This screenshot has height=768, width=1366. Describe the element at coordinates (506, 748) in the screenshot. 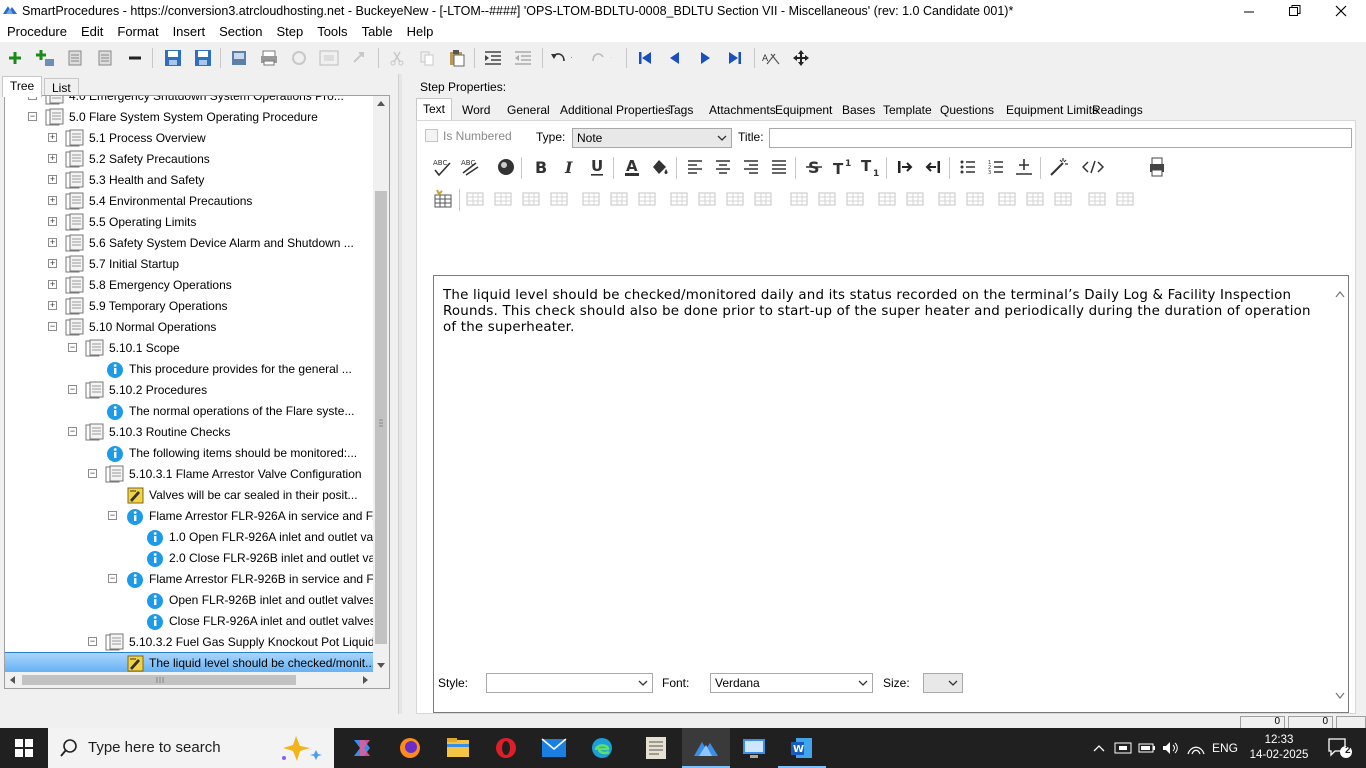

I see `opera-icon` at that location.